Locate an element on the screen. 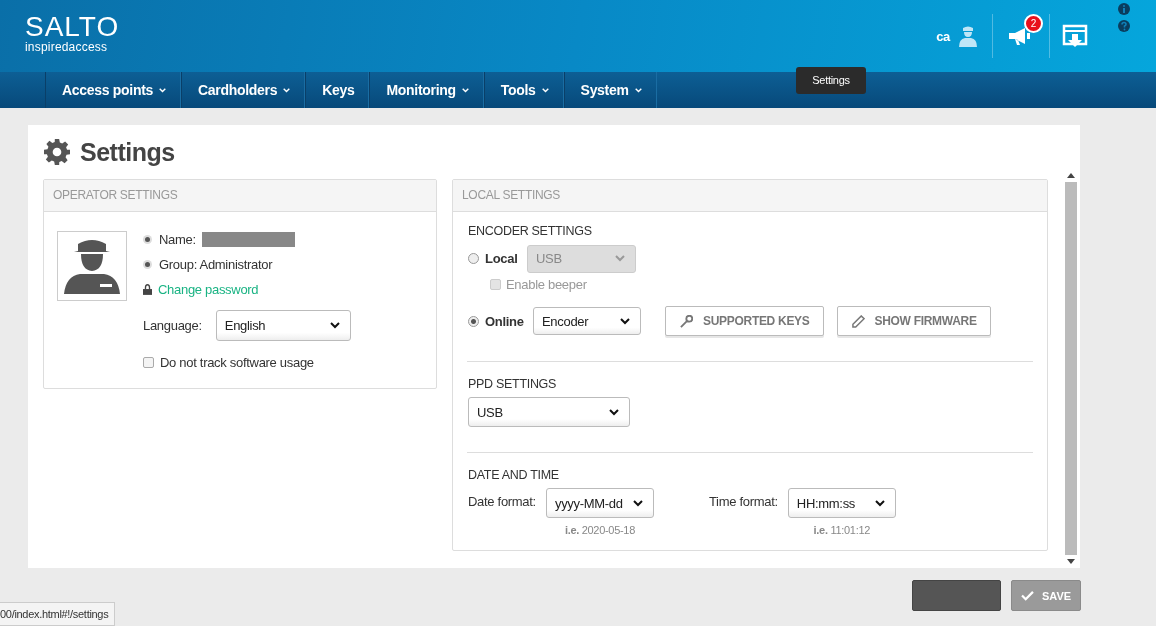 This screenshot has height=626, width=1156. nav-menu-item: Monitoring is located at coordinates (426, 90).